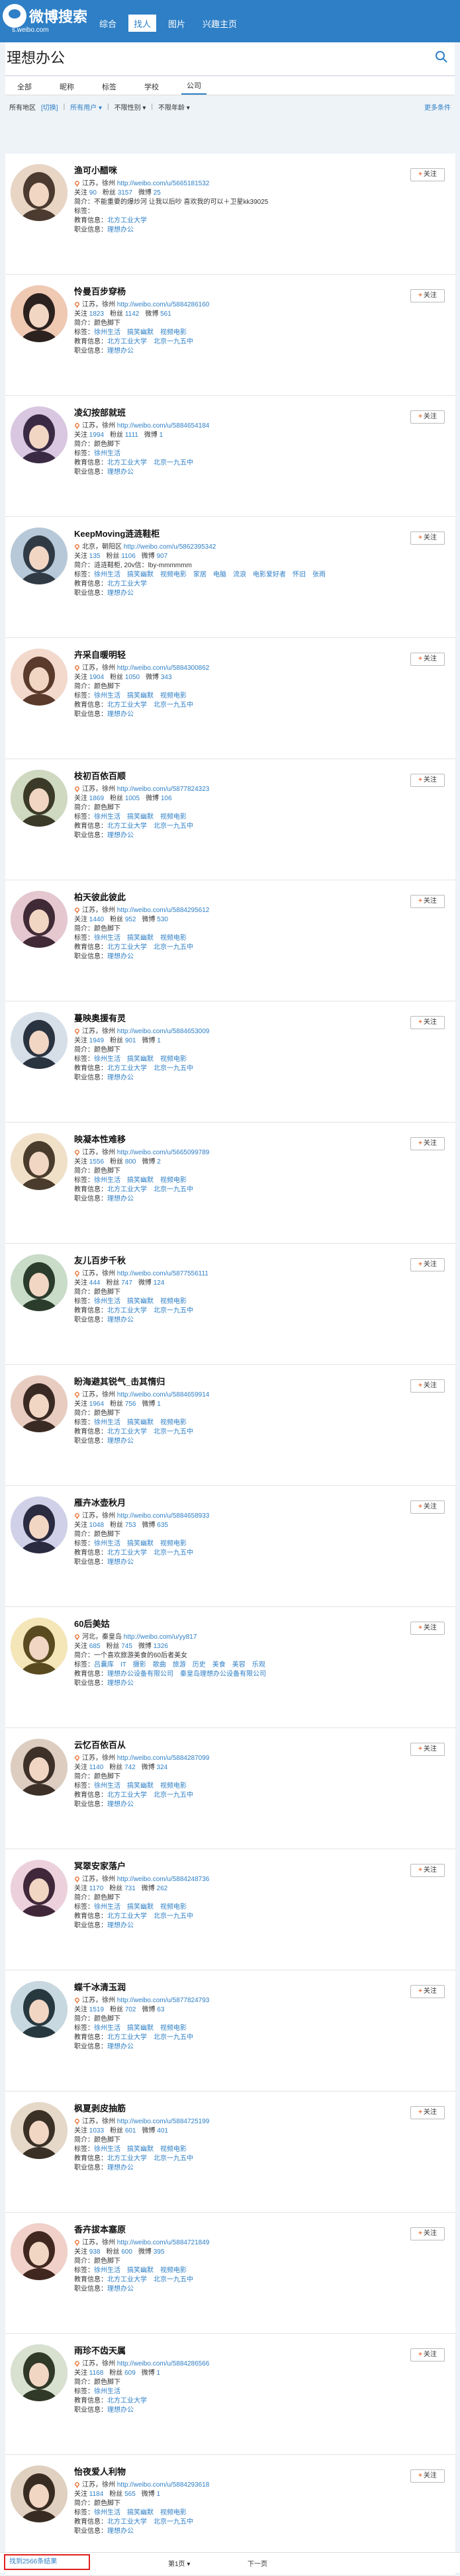  What do you see at coordinates (100, 775) in the screenshot?
I see `user-name-link: 枝初百依百顺` at bounding box center [100, 775].